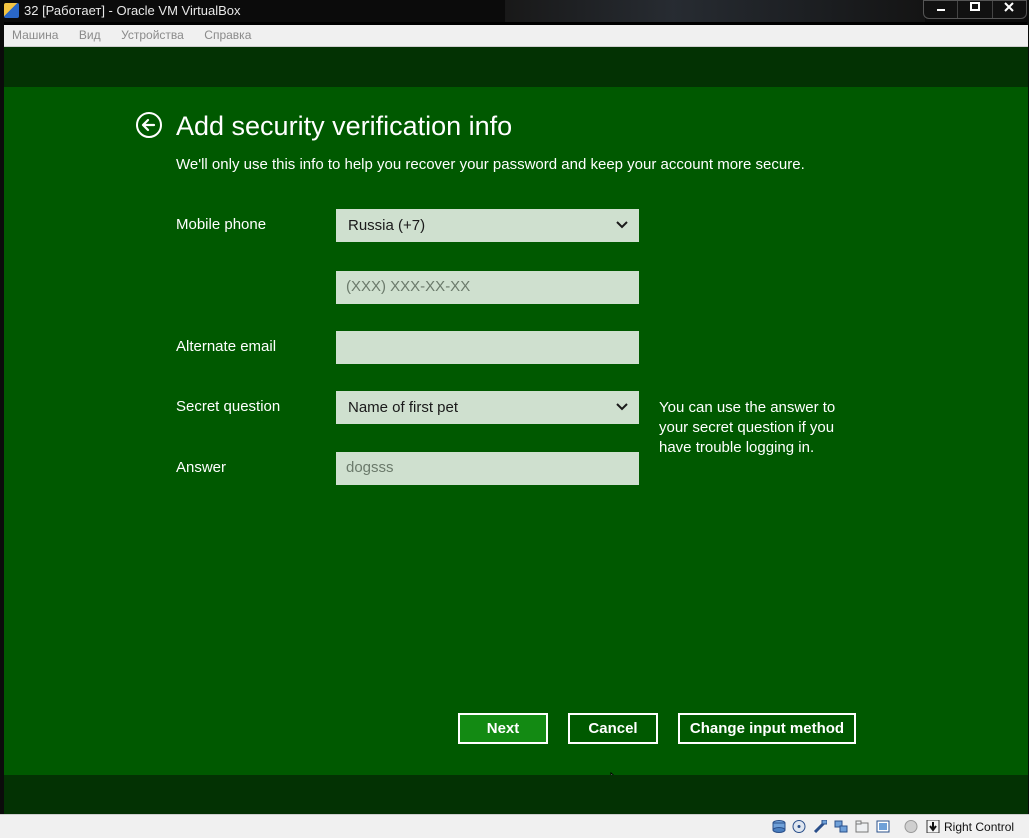 The image size is (1029, 838). I want to click on guest-top-band, so click(516, 67).